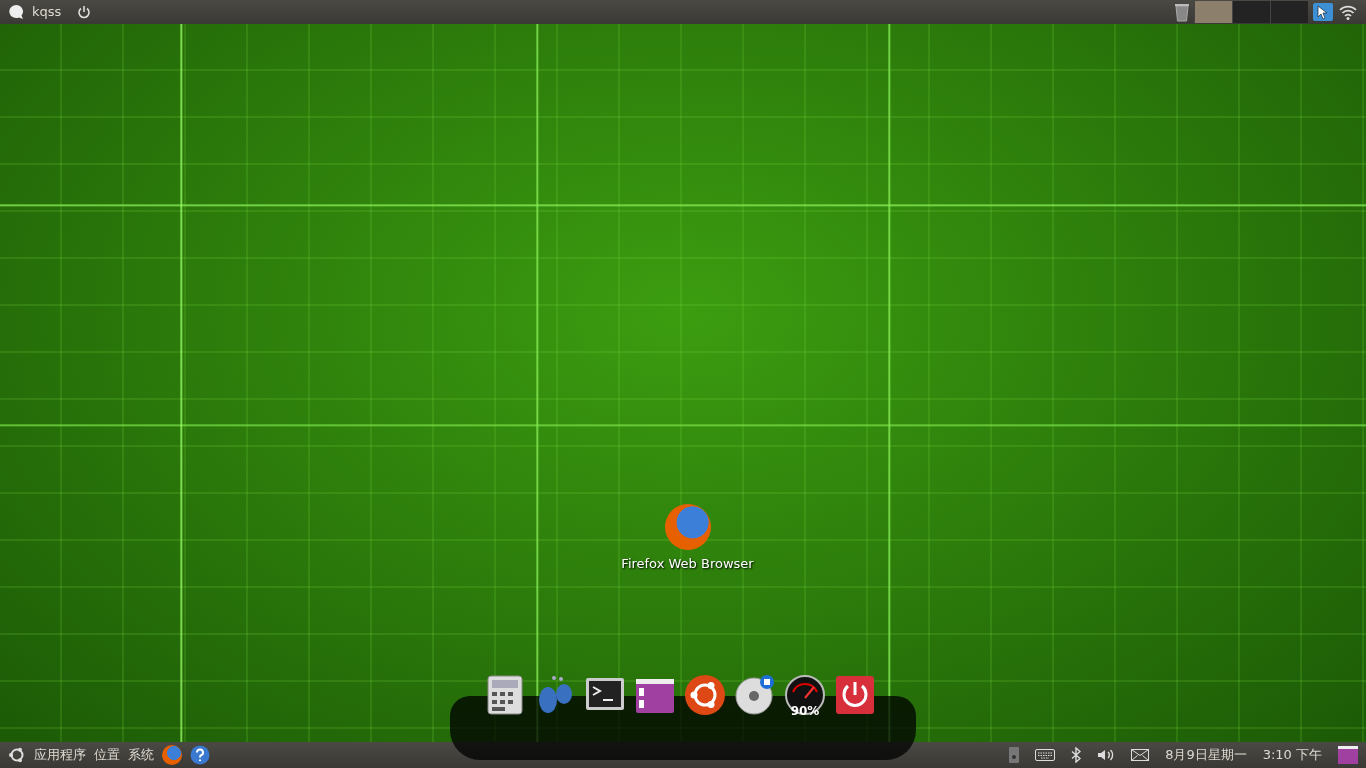  Describe the element at coordinates (141, 755) in the screenshot. I see `panel-menu: 系统` at that location.